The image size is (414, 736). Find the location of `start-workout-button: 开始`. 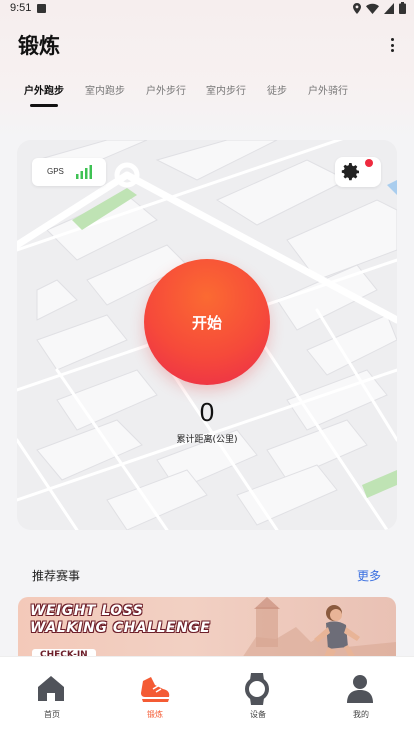

start-workout-button: 开始 is located at coordinates (207, 322).